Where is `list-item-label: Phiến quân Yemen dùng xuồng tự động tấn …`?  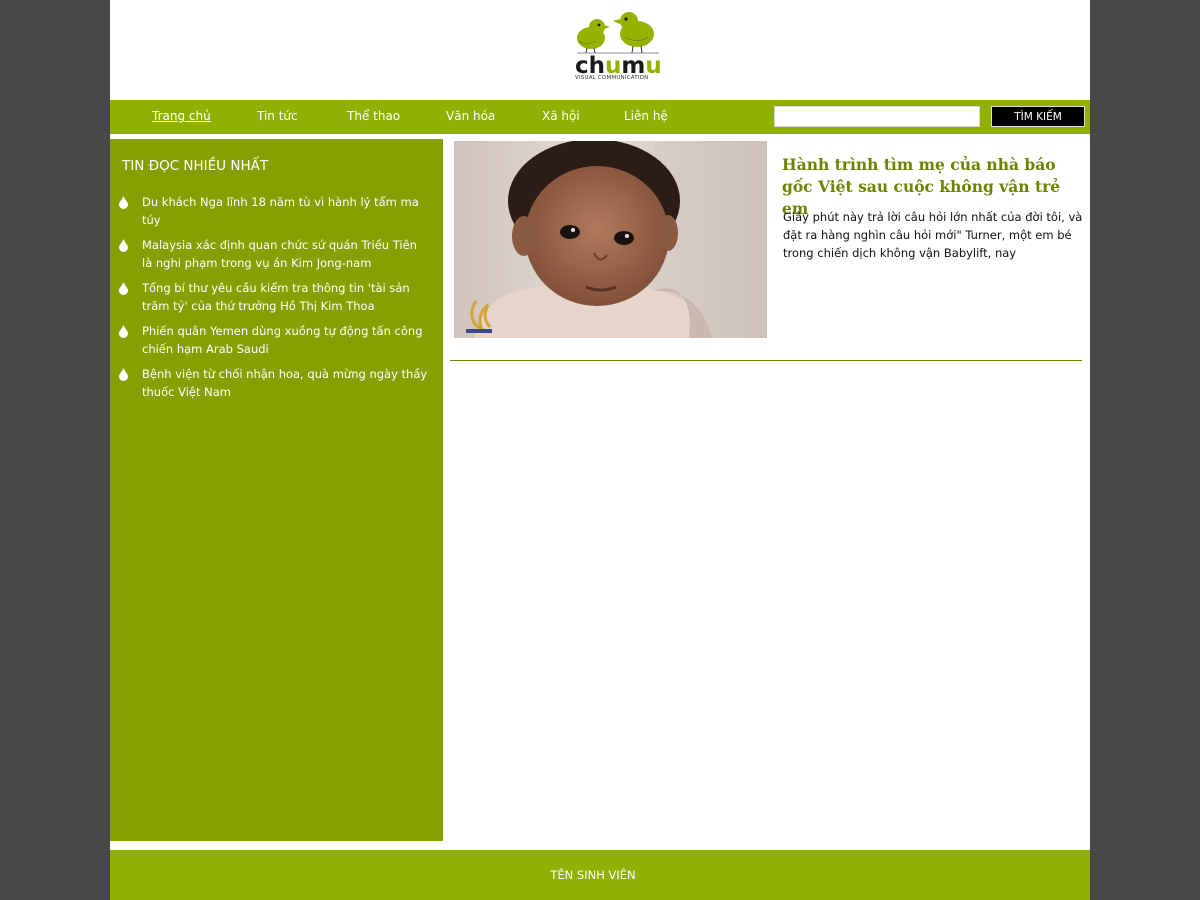
list-item-label: Phiến quân Yemen dùng xuồng tự động tấn … is located at coordinates (282, 340).